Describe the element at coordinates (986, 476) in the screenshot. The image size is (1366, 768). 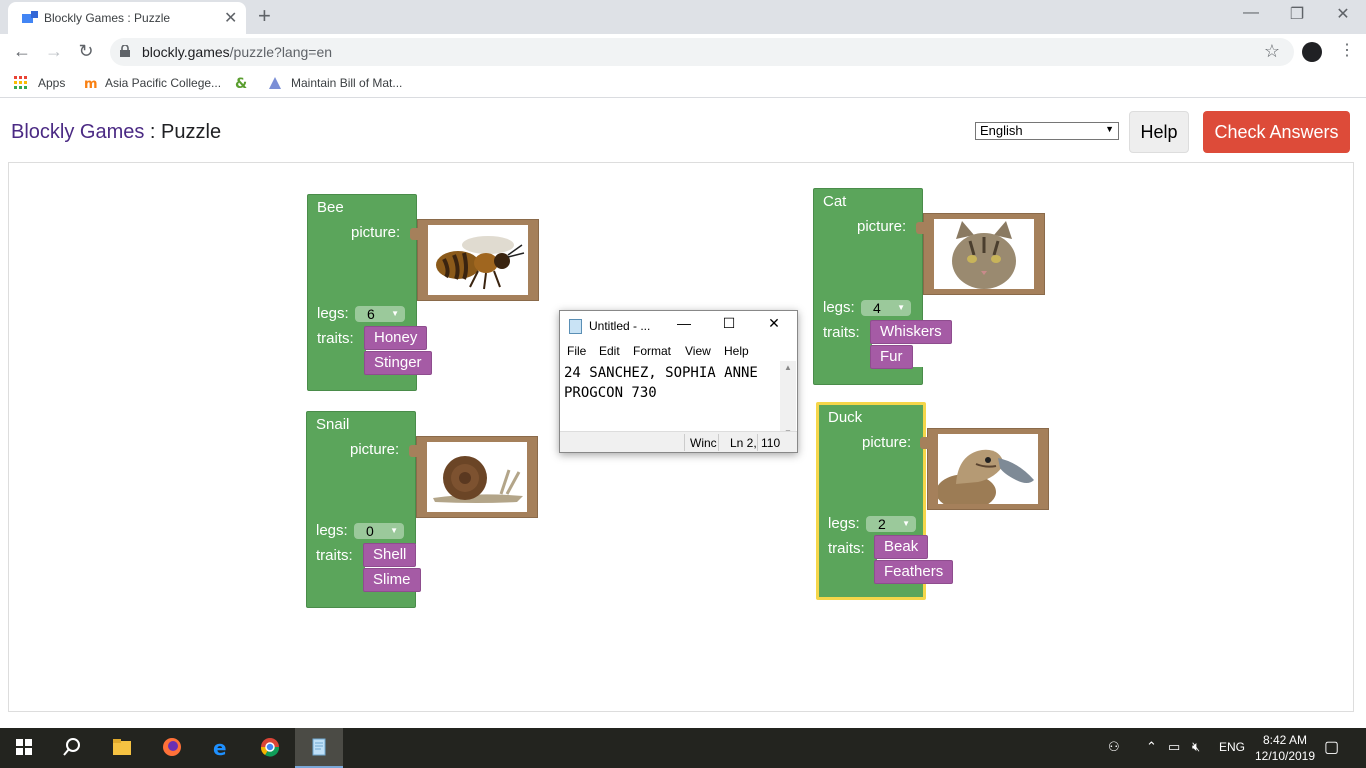
I see `duck-image` at that location.